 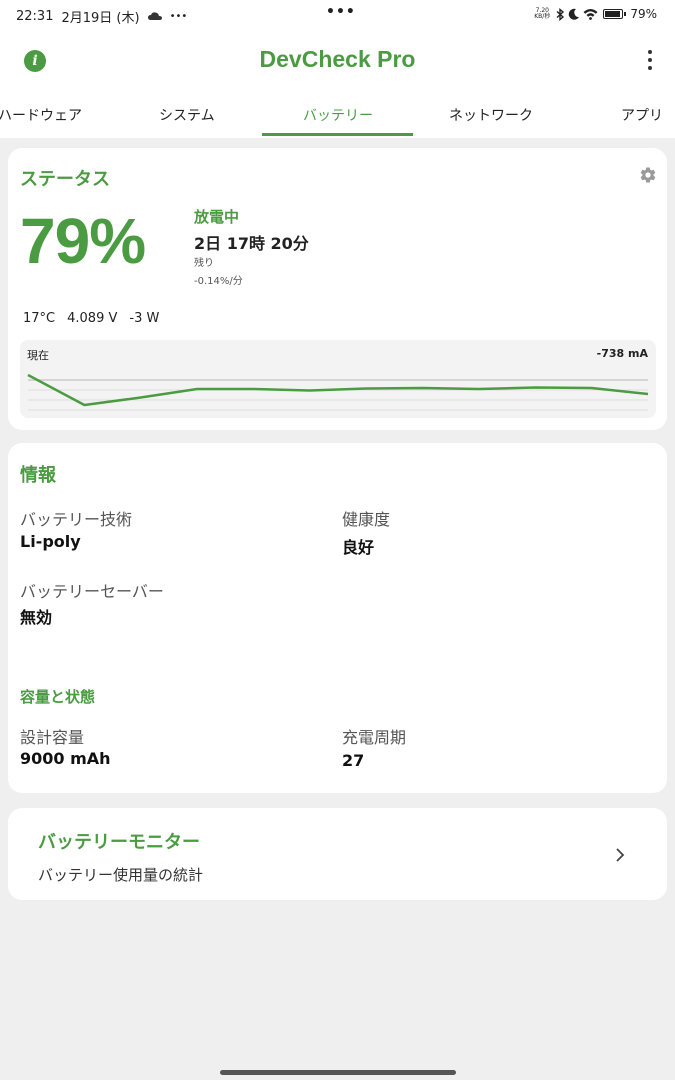 What do you see at coordinates (50, 541) in the screenshot?
I see `technology-value: Li-poly` at bounding box center [50, 541].